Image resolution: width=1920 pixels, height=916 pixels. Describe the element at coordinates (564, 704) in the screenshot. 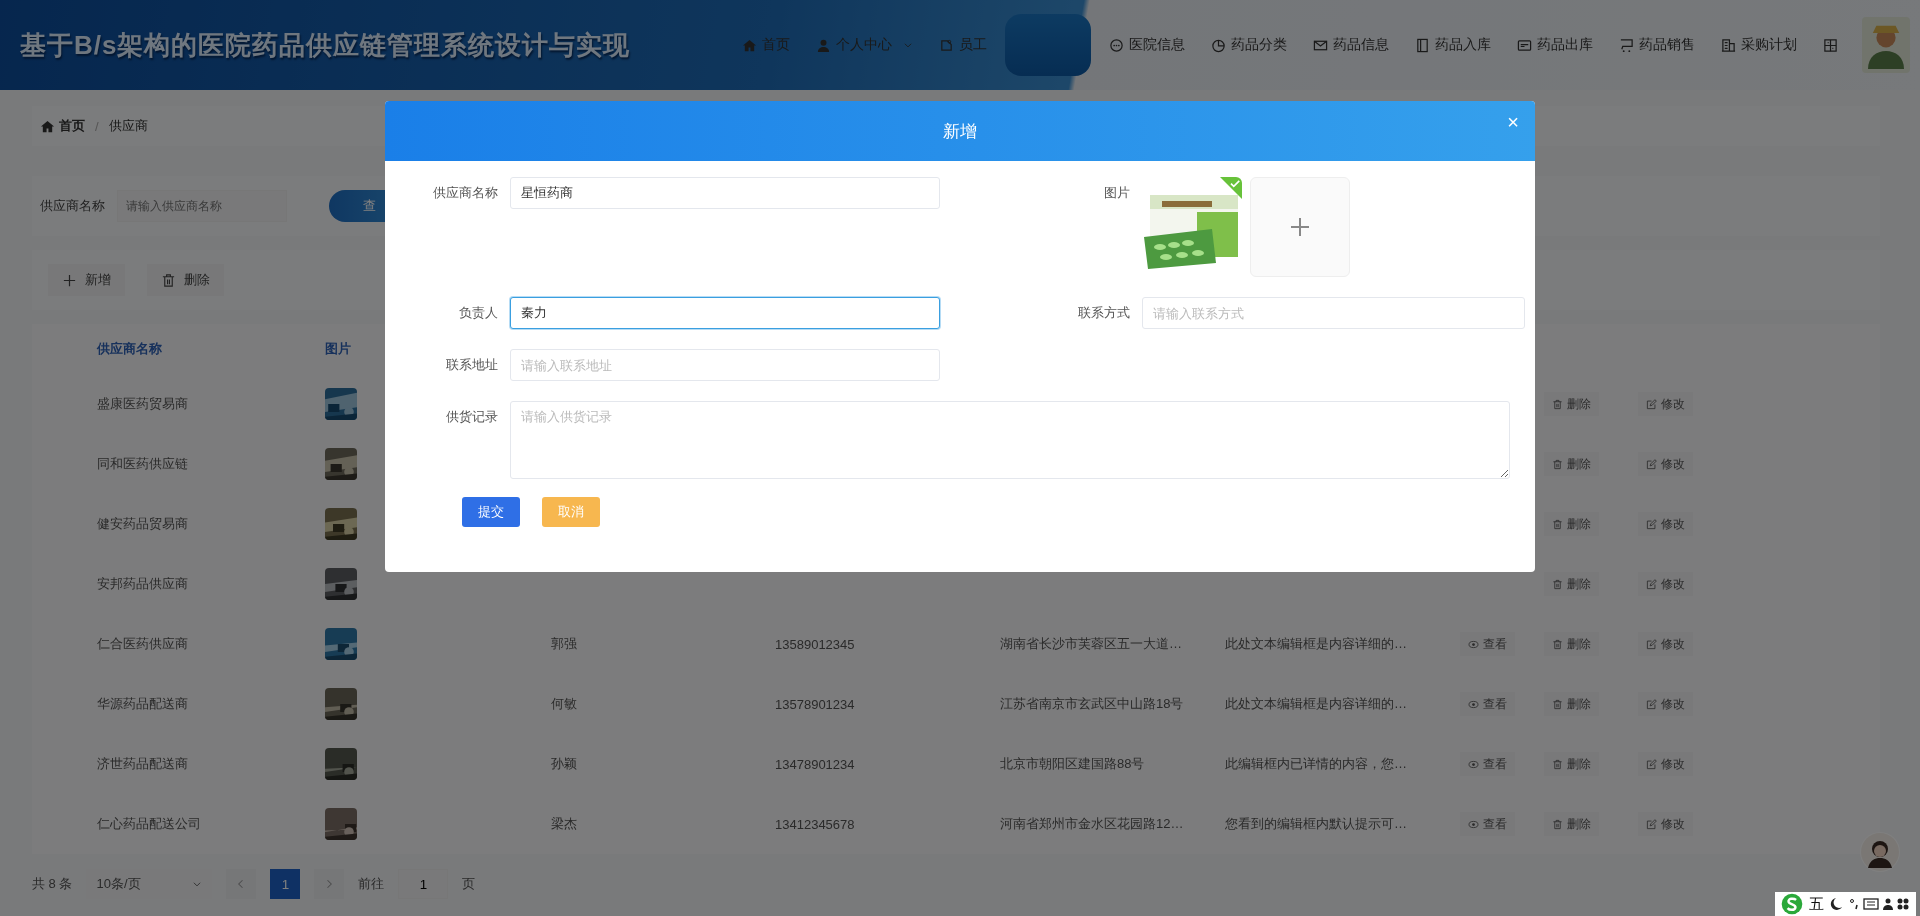

I see `table-cell-text: 何敏` at that location.